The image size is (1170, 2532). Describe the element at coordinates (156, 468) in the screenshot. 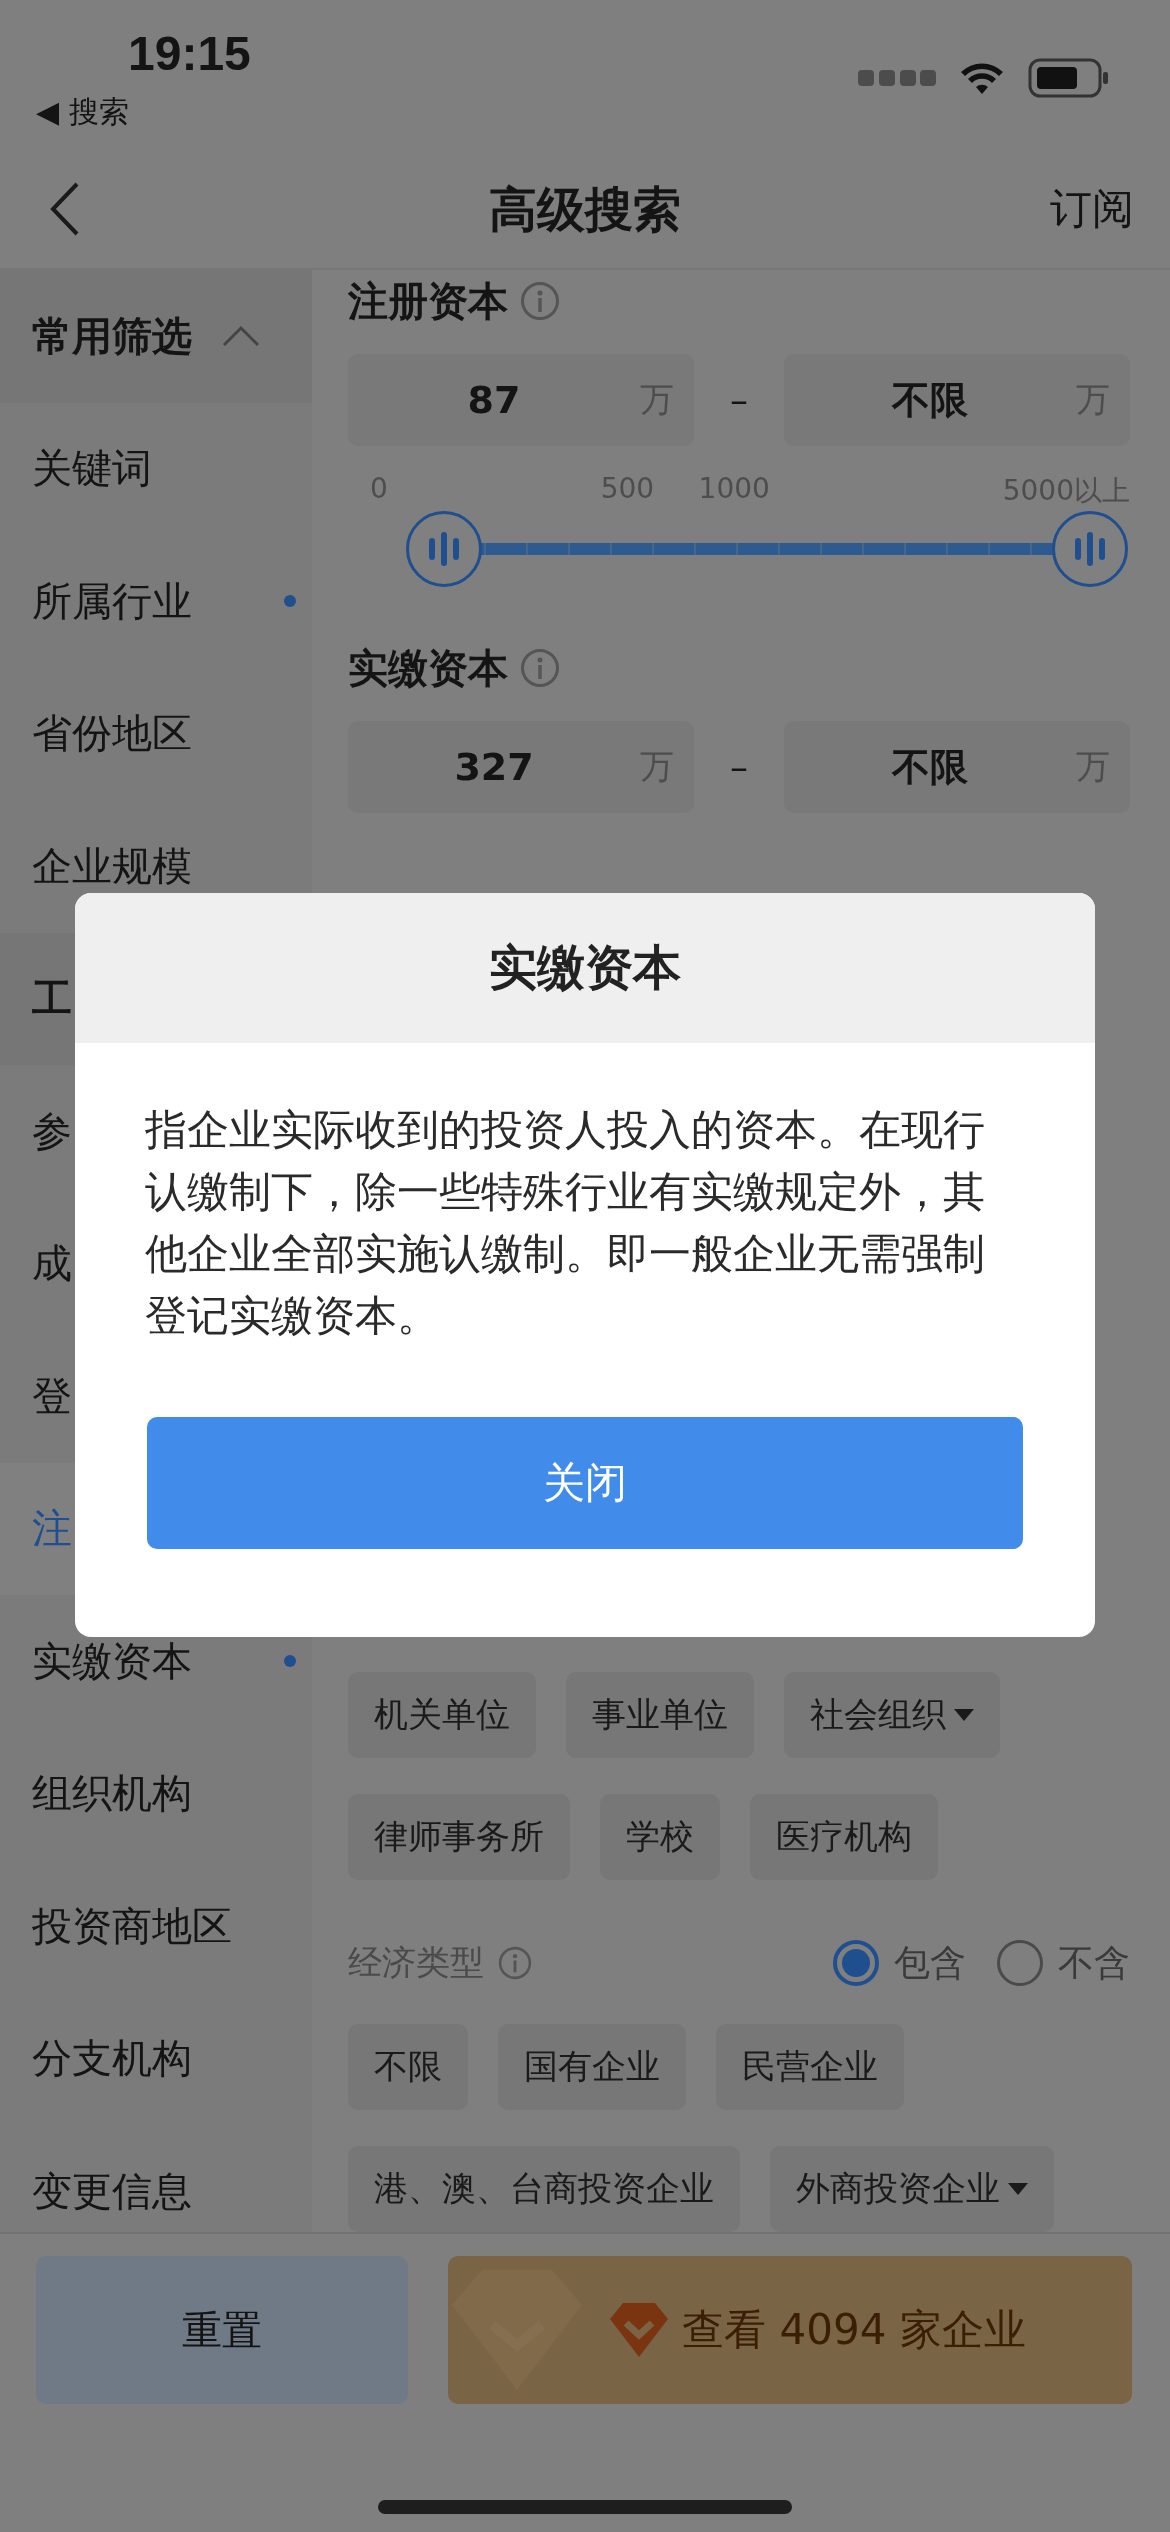

I see `sidebar-item: 关键词` at that location.